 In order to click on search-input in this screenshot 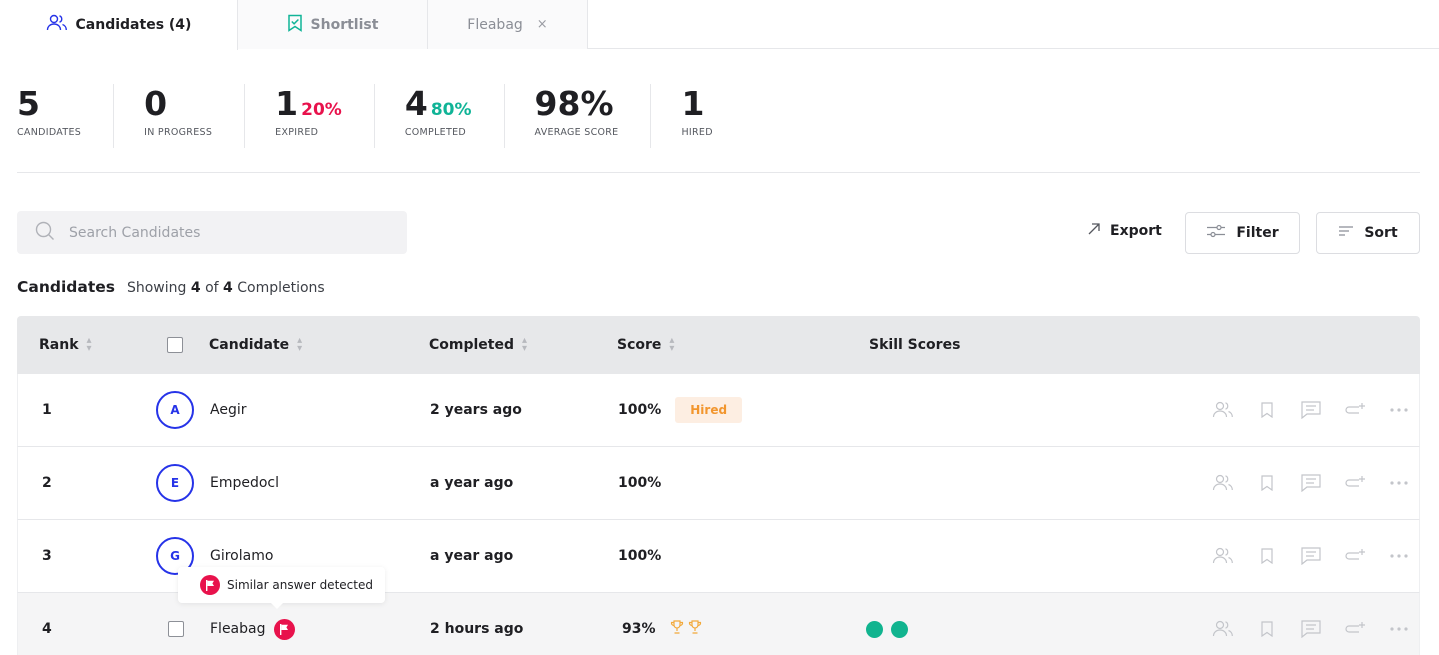, I will do `click(219, 232)`.